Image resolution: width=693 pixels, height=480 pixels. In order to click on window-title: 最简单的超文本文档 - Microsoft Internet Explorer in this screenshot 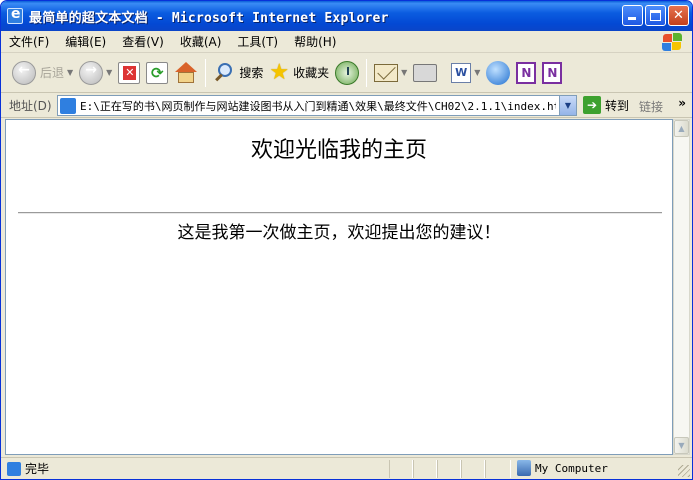, I will do `click(209, 18)`.